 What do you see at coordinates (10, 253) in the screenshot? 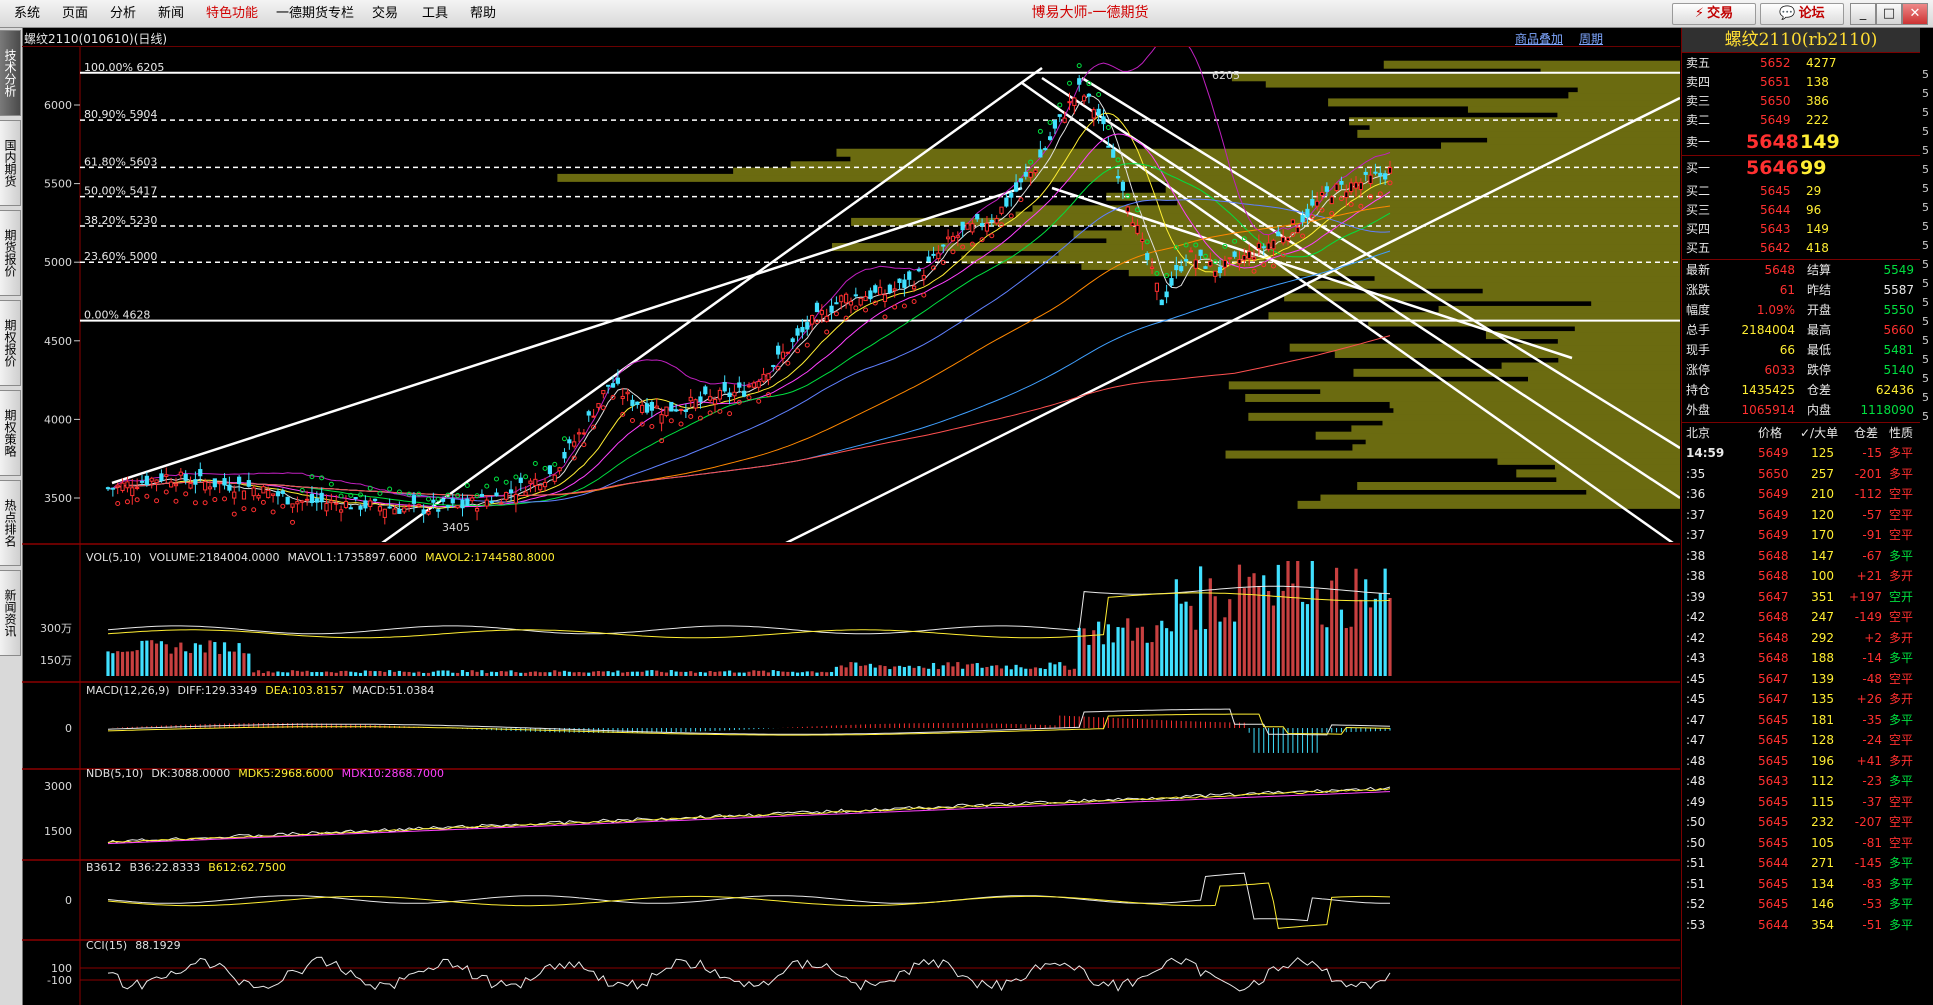
I see `sidetab-futures-quotes: 期货报价` at bounding box center [10, 253].